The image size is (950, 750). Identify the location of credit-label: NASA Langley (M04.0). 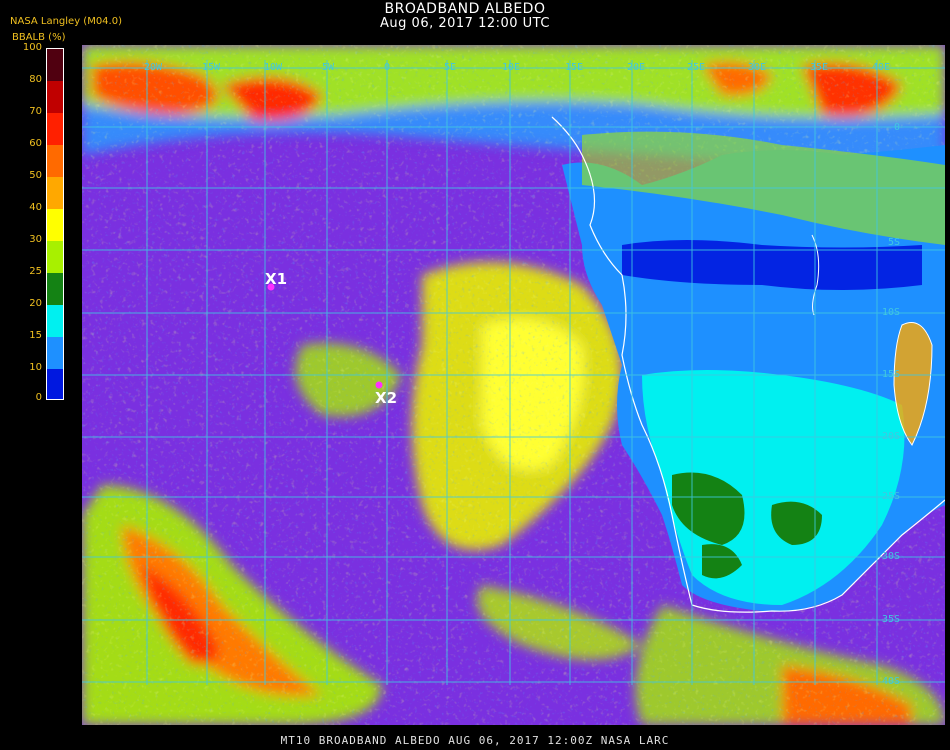
(66, 21).